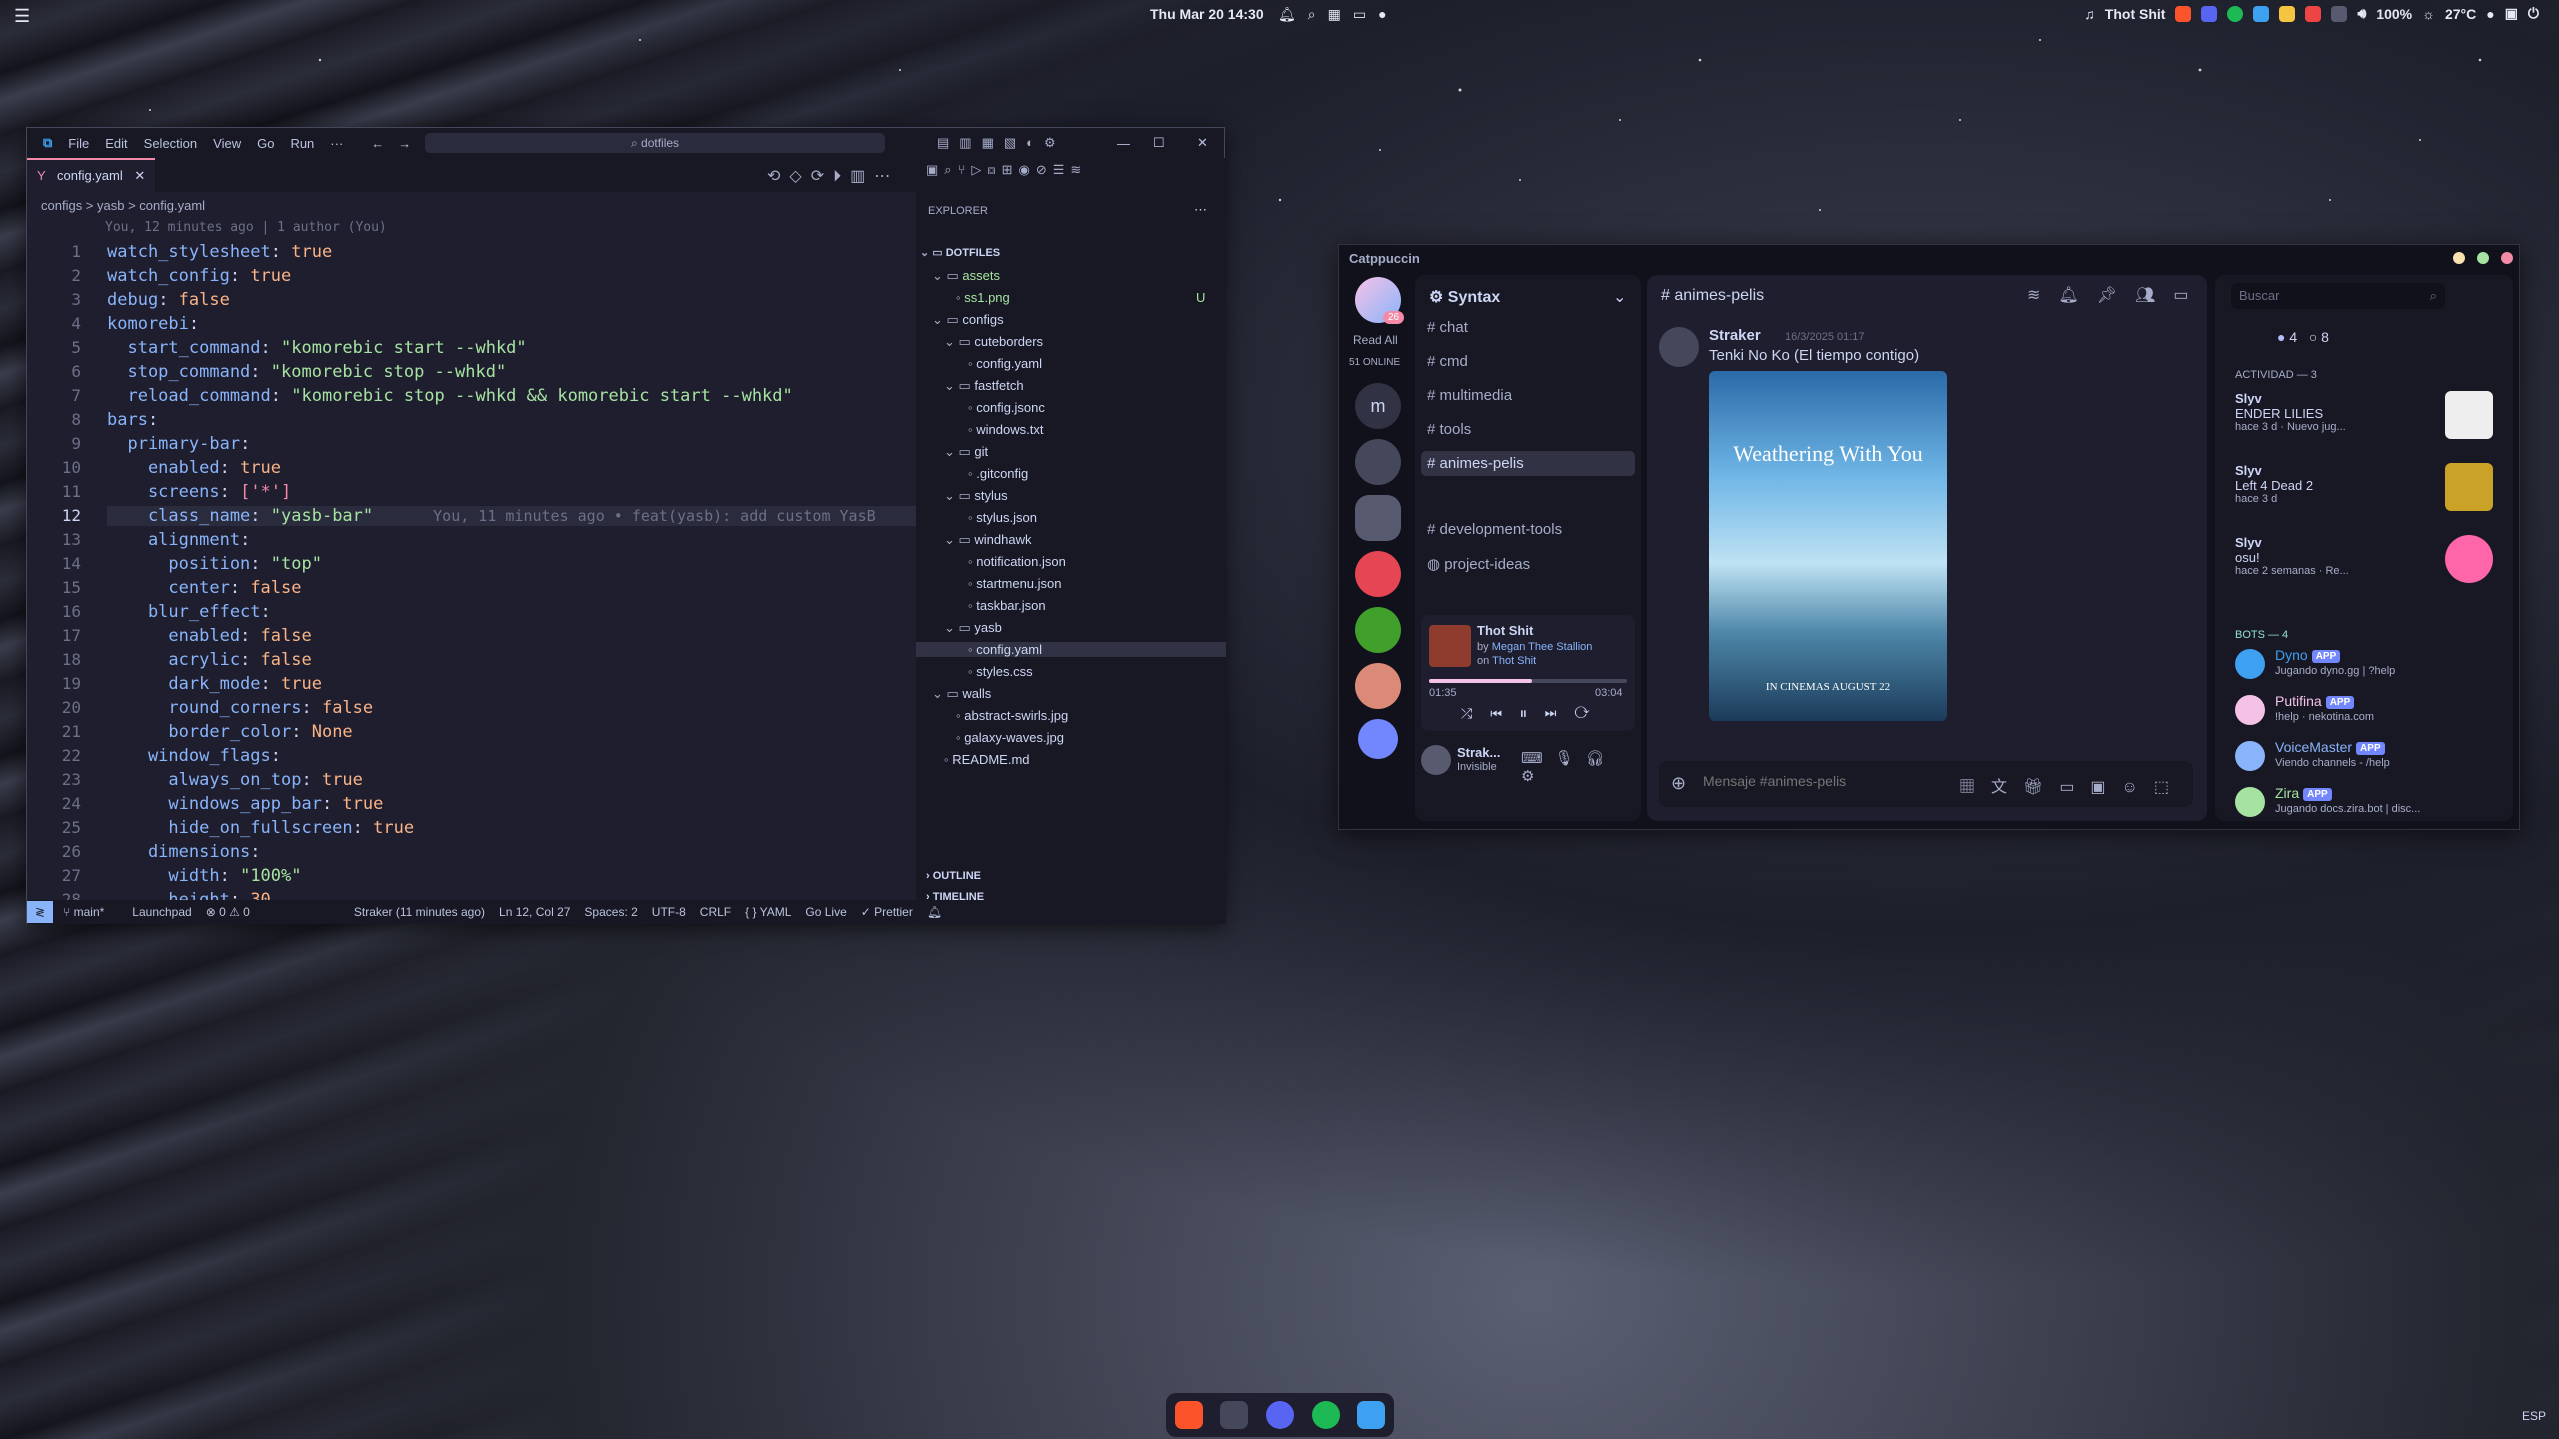  What do you see at coordinates (887, 912) in the screenshot?
I see `prettier: ✓ Prettier` at bounding box center [887, 912].